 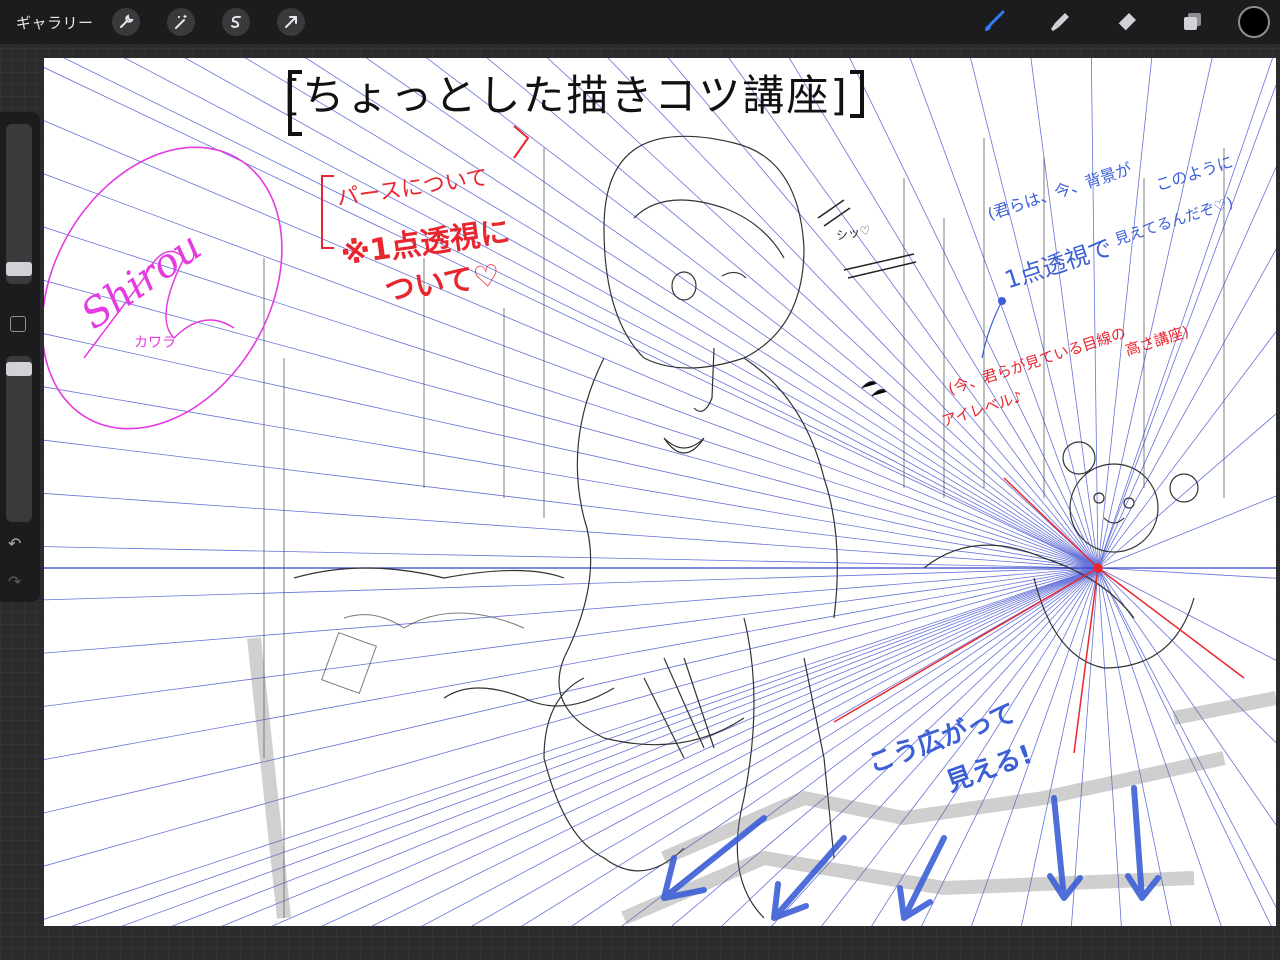 I want to click on color-swatch-button, so click(x=1254, y=22).